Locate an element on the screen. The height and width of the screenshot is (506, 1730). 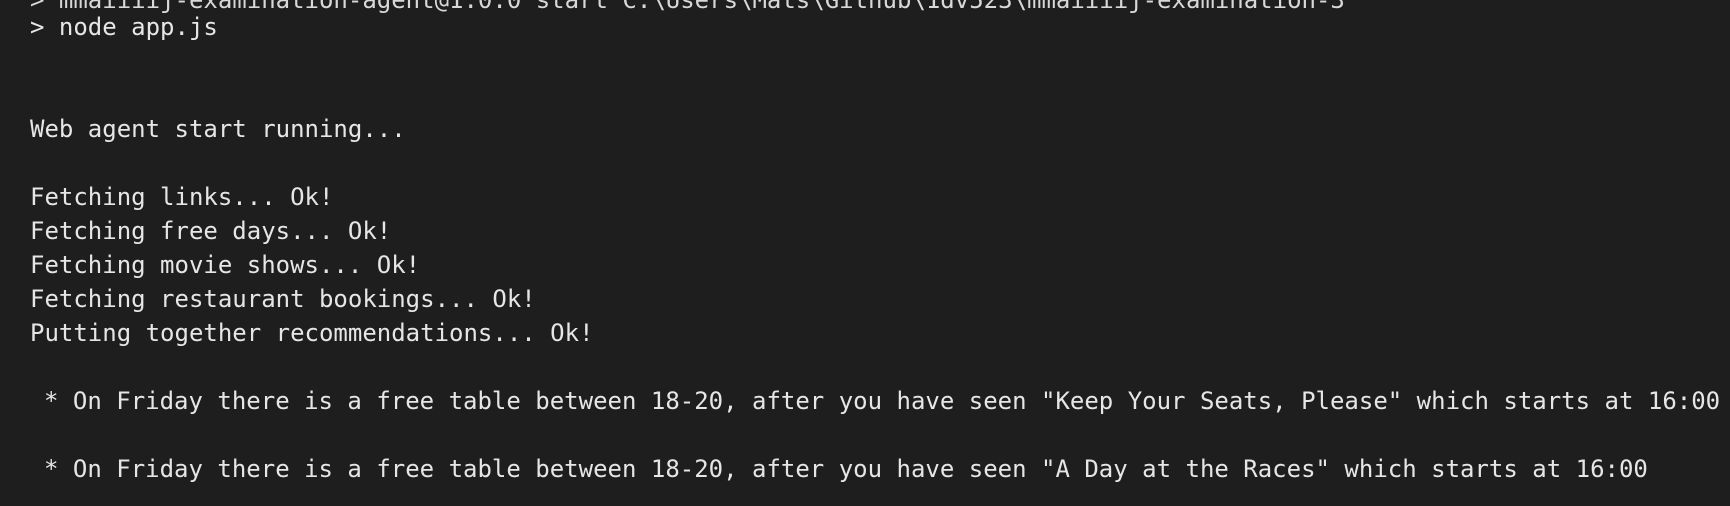
step-line: Fetching links... Ok! is located at coordinates (182, 197).